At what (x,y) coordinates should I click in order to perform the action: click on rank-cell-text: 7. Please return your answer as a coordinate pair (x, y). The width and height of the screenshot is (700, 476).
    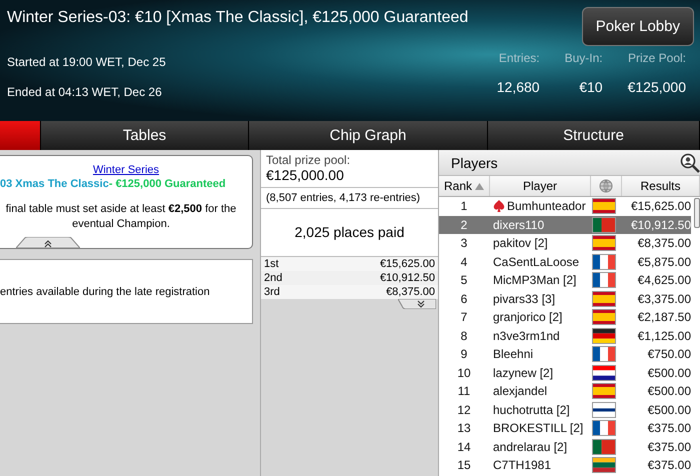
    Looking at the image, I should click on (464, 317).